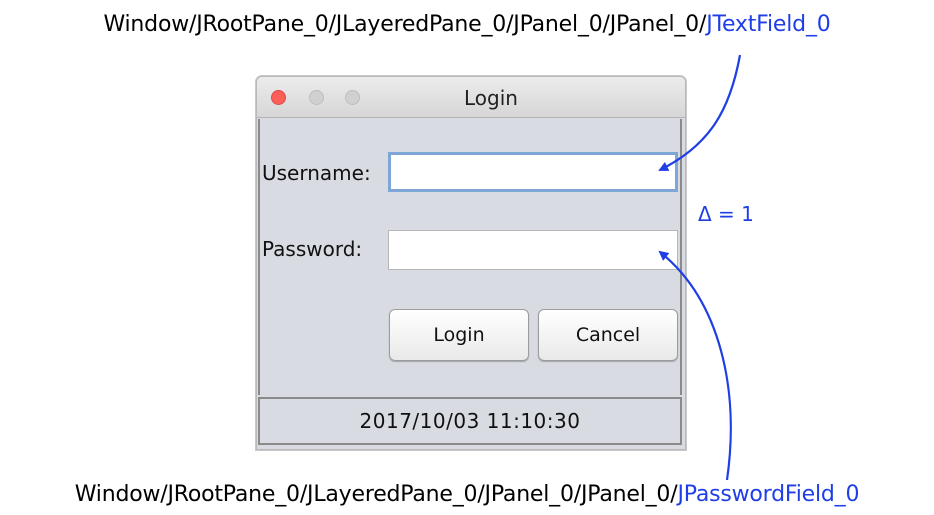 Image resolution: width=934 pixels, height=515 pixels. Describe the element at coordinates (700, 112) in the screenshot. I see `arrow-to-username-field` at that location.